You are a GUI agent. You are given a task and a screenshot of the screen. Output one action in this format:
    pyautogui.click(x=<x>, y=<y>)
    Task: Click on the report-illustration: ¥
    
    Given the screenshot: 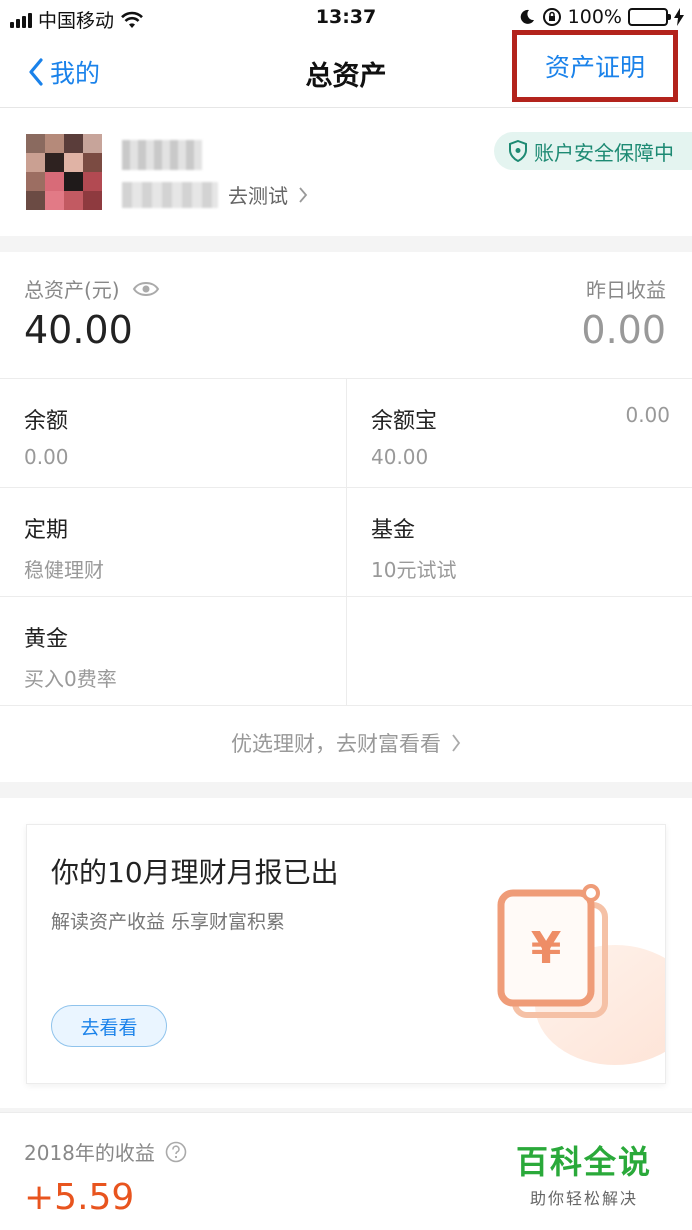 What is the action you would take?
    pyautogui.click(x=581, y=974)
    